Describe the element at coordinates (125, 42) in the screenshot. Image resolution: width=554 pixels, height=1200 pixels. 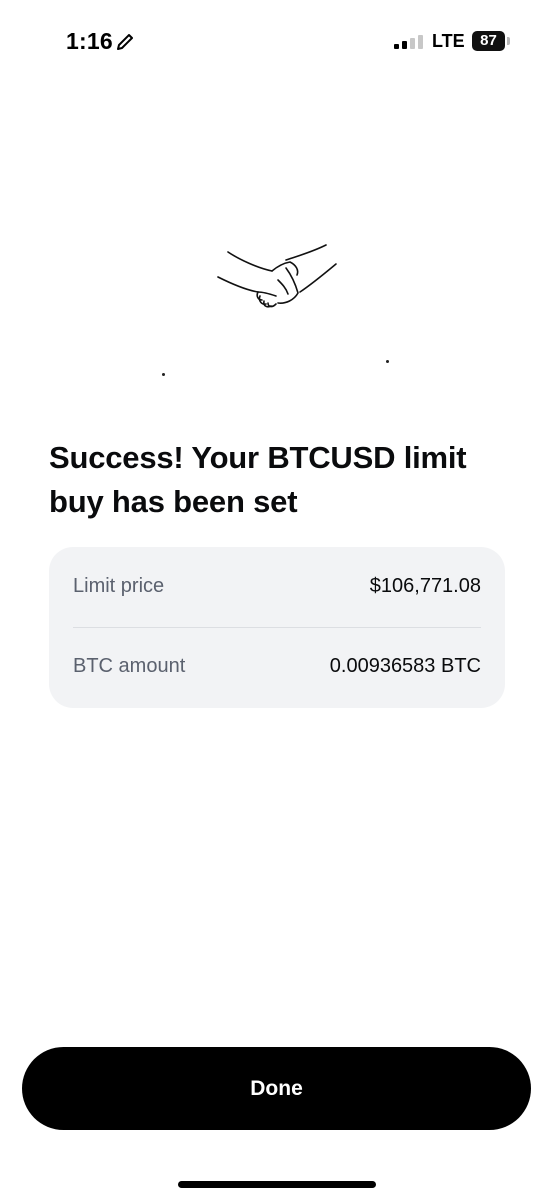
I see `pencil-icon` at that location.